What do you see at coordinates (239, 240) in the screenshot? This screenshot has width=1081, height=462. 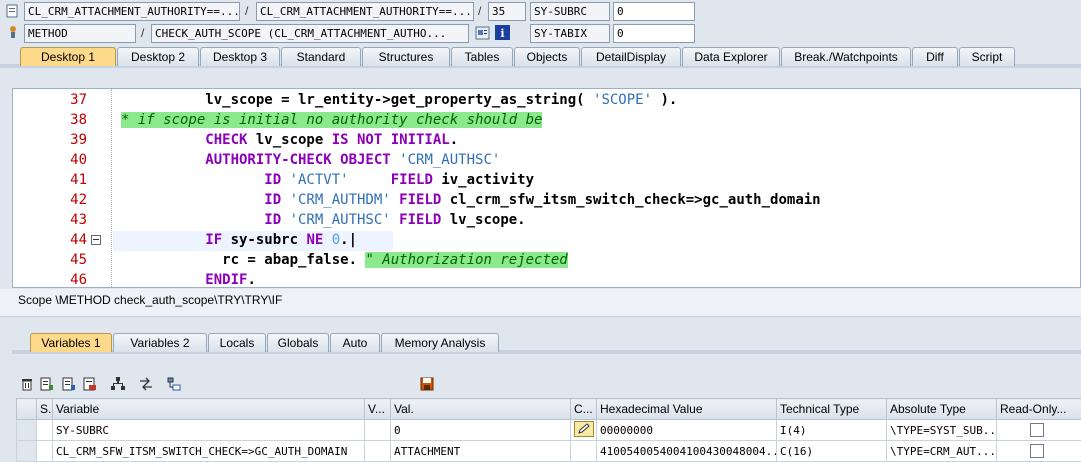 I see `code-line: IF sy-subrc NE 0.|` at bounding box center [239, 240].